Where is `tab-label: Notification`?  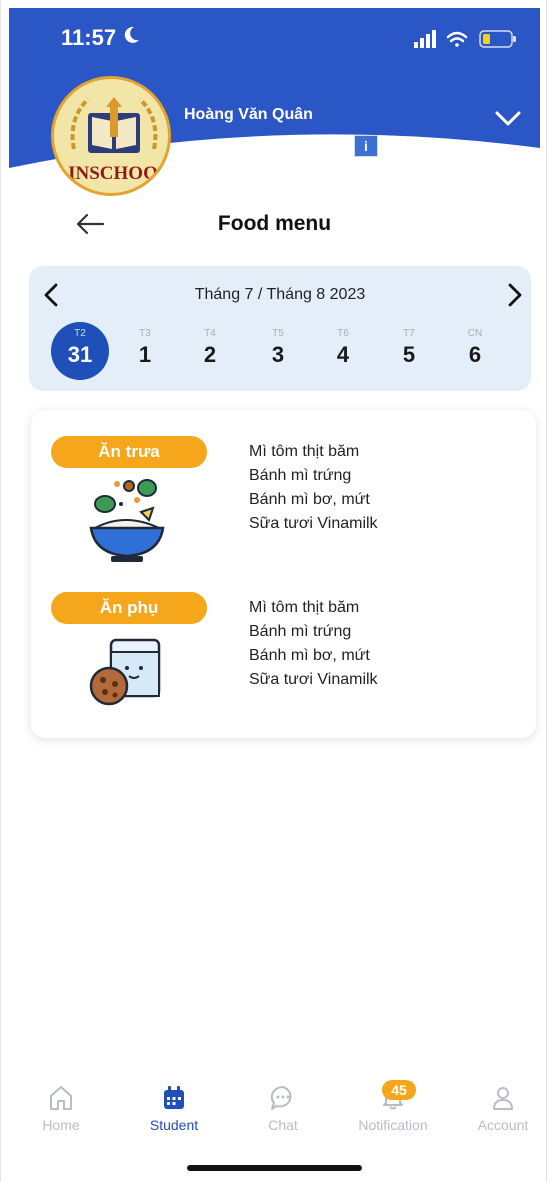 tab-label: Notification is located at coordinates (393, 1125).